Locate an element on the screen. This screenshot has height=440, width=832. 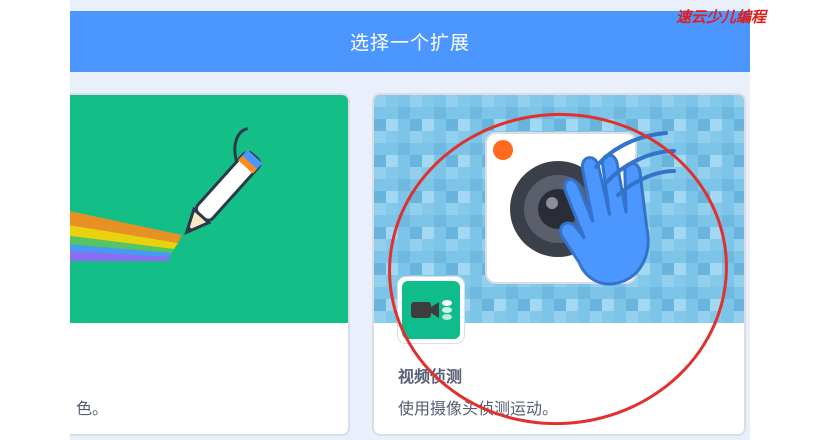
video-sensing-description: 使用摄像头侦测运动。 is located at coordinates (478, 408).